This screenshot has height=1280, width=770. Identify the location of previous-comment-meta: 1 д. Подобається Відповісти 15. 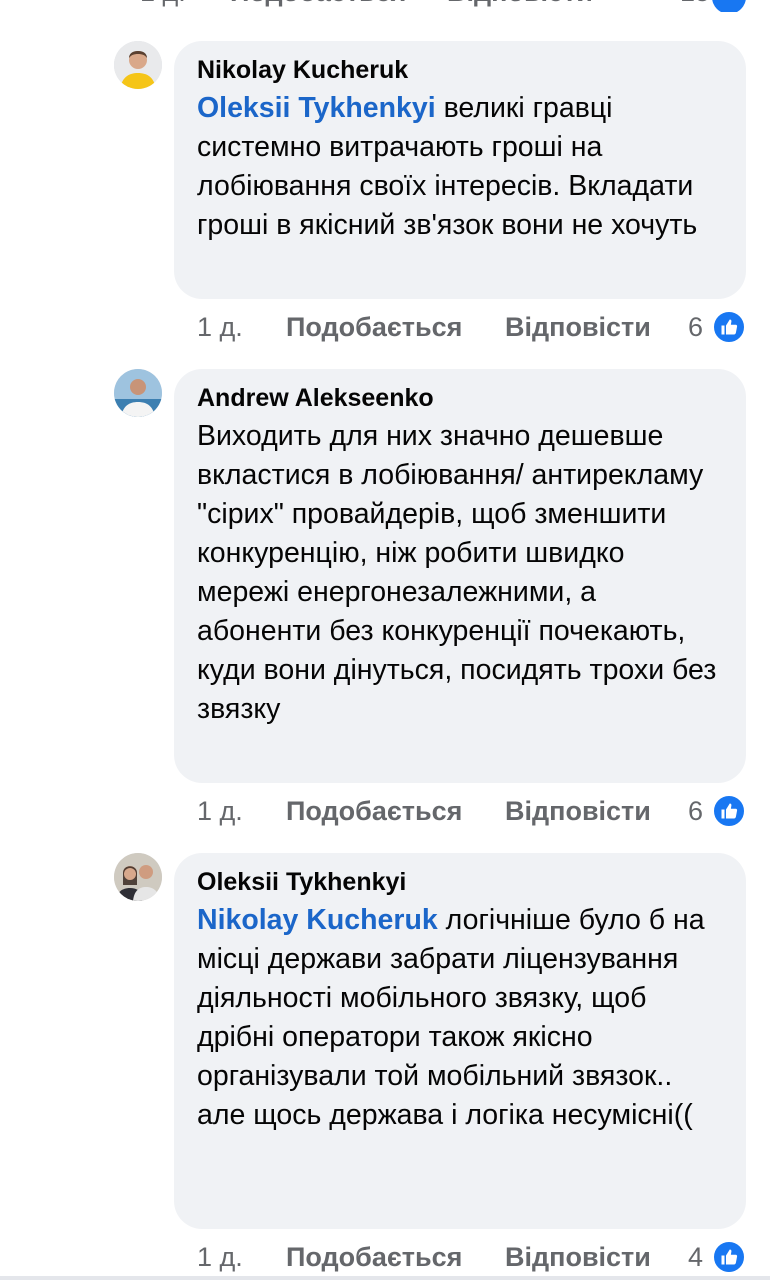
(385, 6).